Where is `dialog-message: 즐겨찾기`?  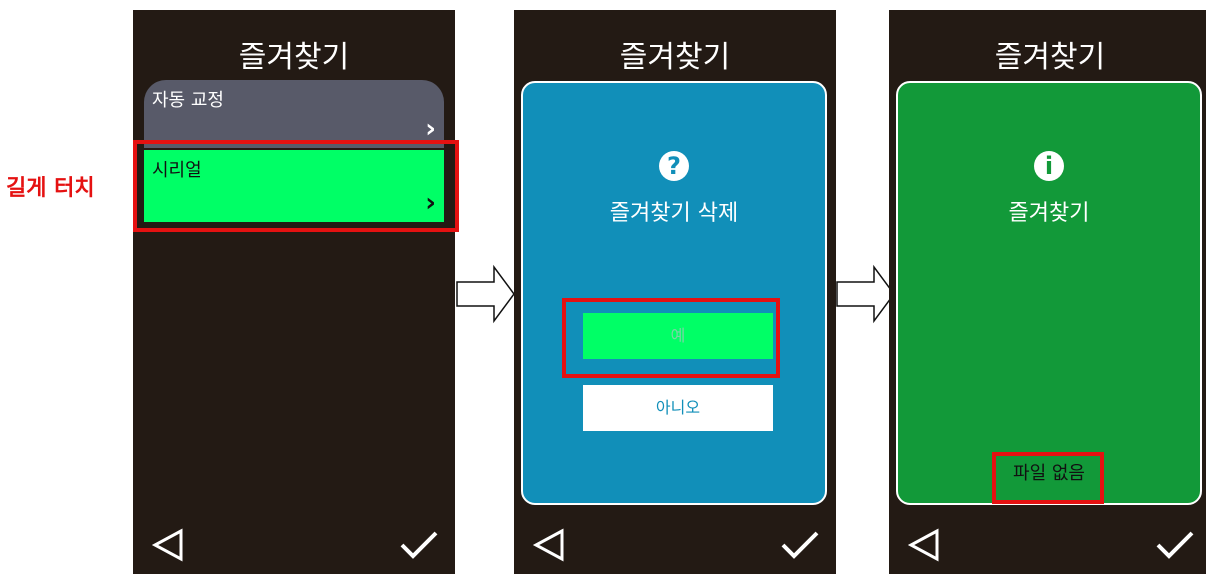
dialog-message: 즐겨찾기 is located at coordinates (1049, 213).